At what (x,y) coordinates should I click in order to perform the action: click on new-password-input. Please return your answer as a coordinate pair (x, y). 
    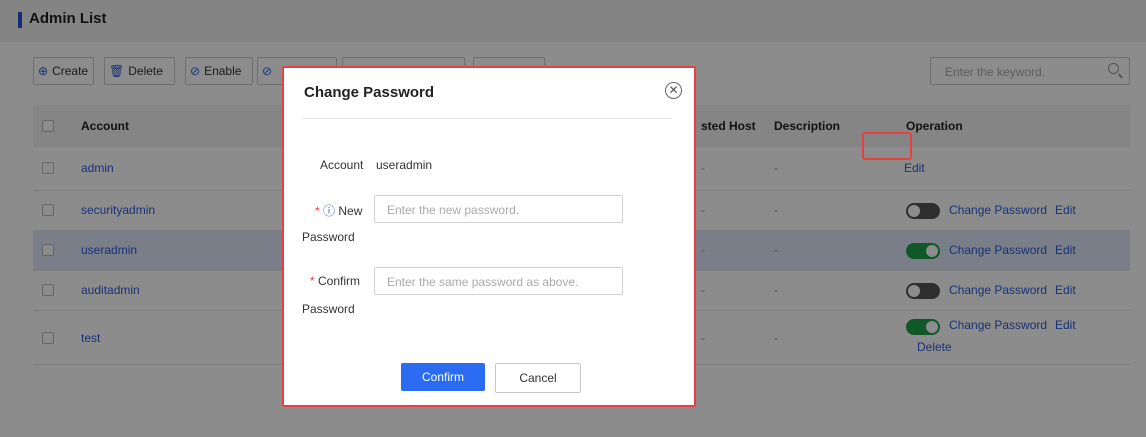
    Looking at the image, I should click on (502, 210).